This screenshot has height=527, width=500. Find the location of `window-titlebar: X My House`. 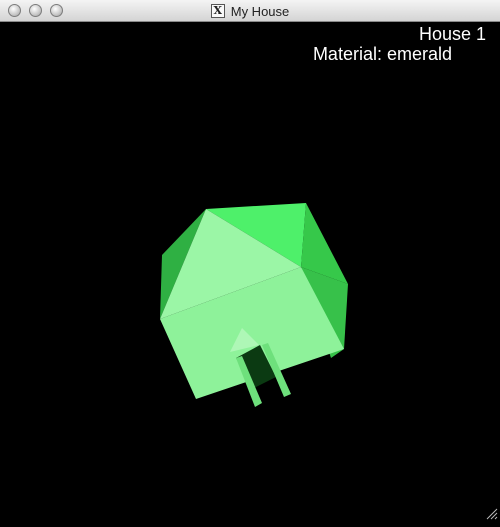

window-titlebar: X My House is located at coordinates (250, 11).